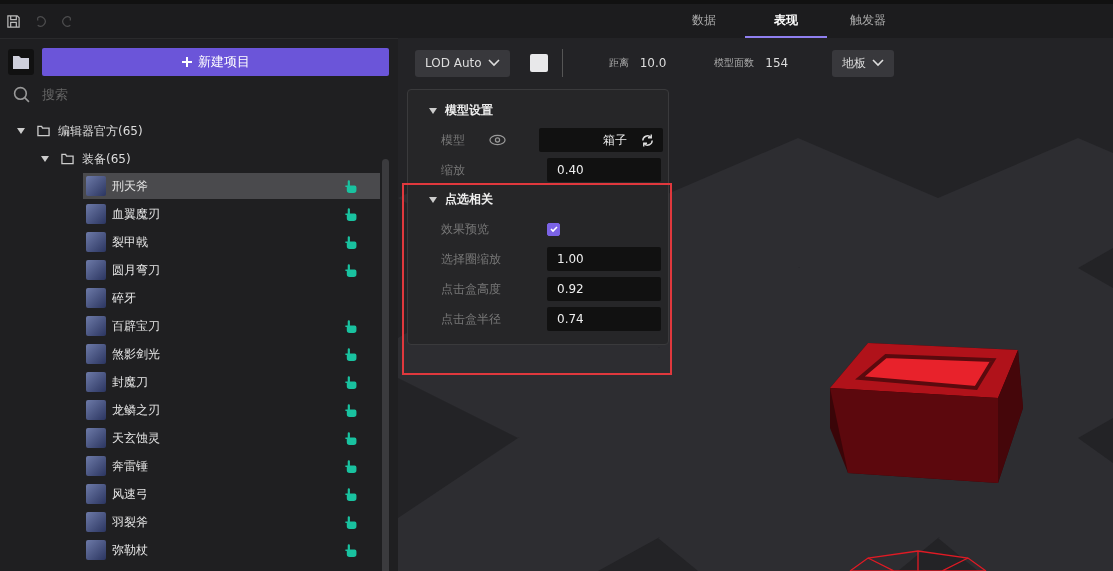 The height and width of the screenshot is (571, 1113). Describe the element at coordinates (136, 326) in the screenshot. I see `item-name: 百辟宝刀` at that location.